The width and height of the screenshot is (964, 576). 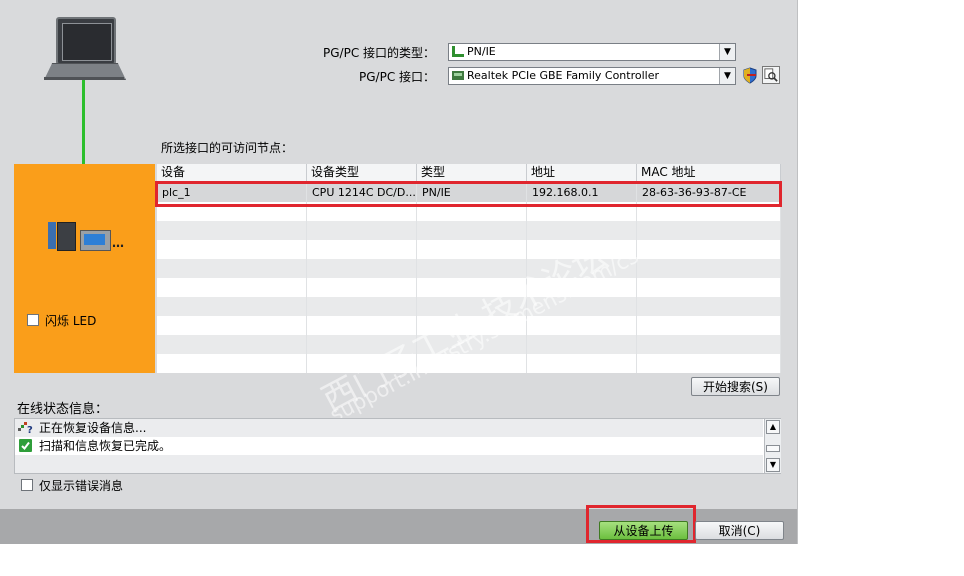 I want to click on online-status-list: ? 正在恢复设备信息... 扫描和信息恢复已完成。 ▲ ▼, so click(x=397, y=446).